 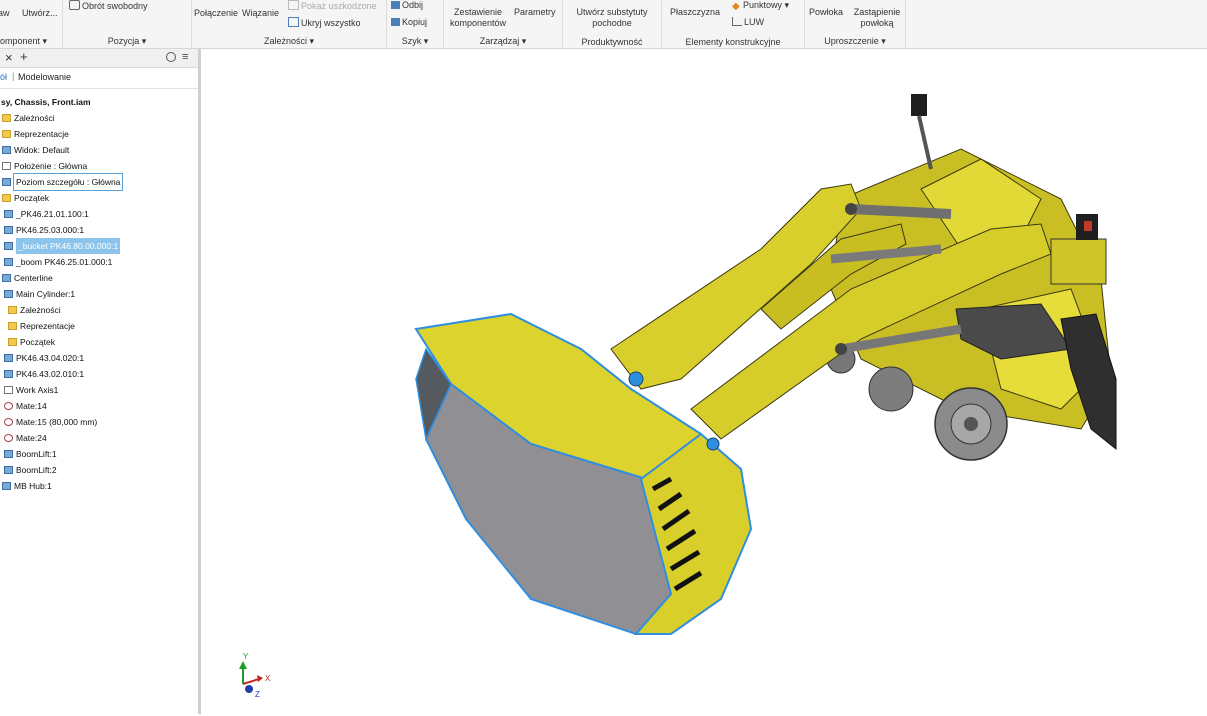 What do you see at coordinates (535, 12) in the screenshot?
I see `parameters-button: Parametry` at bounding box center [535, 12].